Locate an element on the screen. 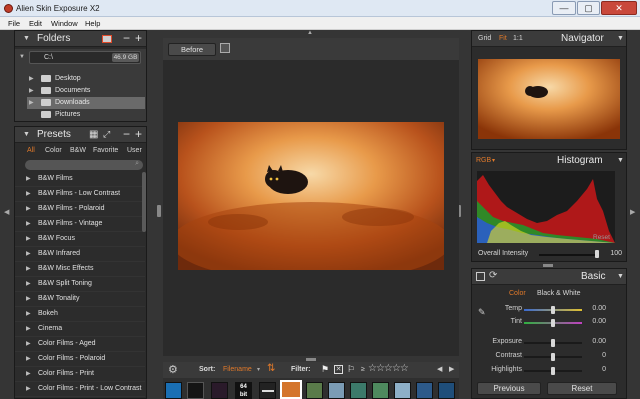  histogram-mode: RGB is located at coordinates (483, 160).